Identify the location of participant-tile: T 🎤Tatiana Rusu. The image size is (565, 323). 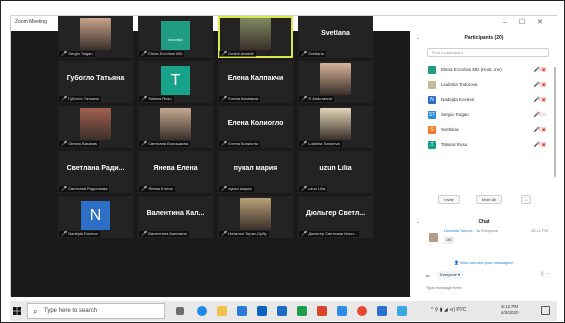
(175, 82).